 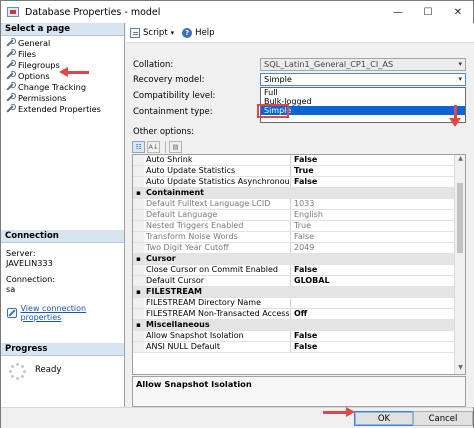 I want to click on ok-button: OK, so click(x=384, y=418).